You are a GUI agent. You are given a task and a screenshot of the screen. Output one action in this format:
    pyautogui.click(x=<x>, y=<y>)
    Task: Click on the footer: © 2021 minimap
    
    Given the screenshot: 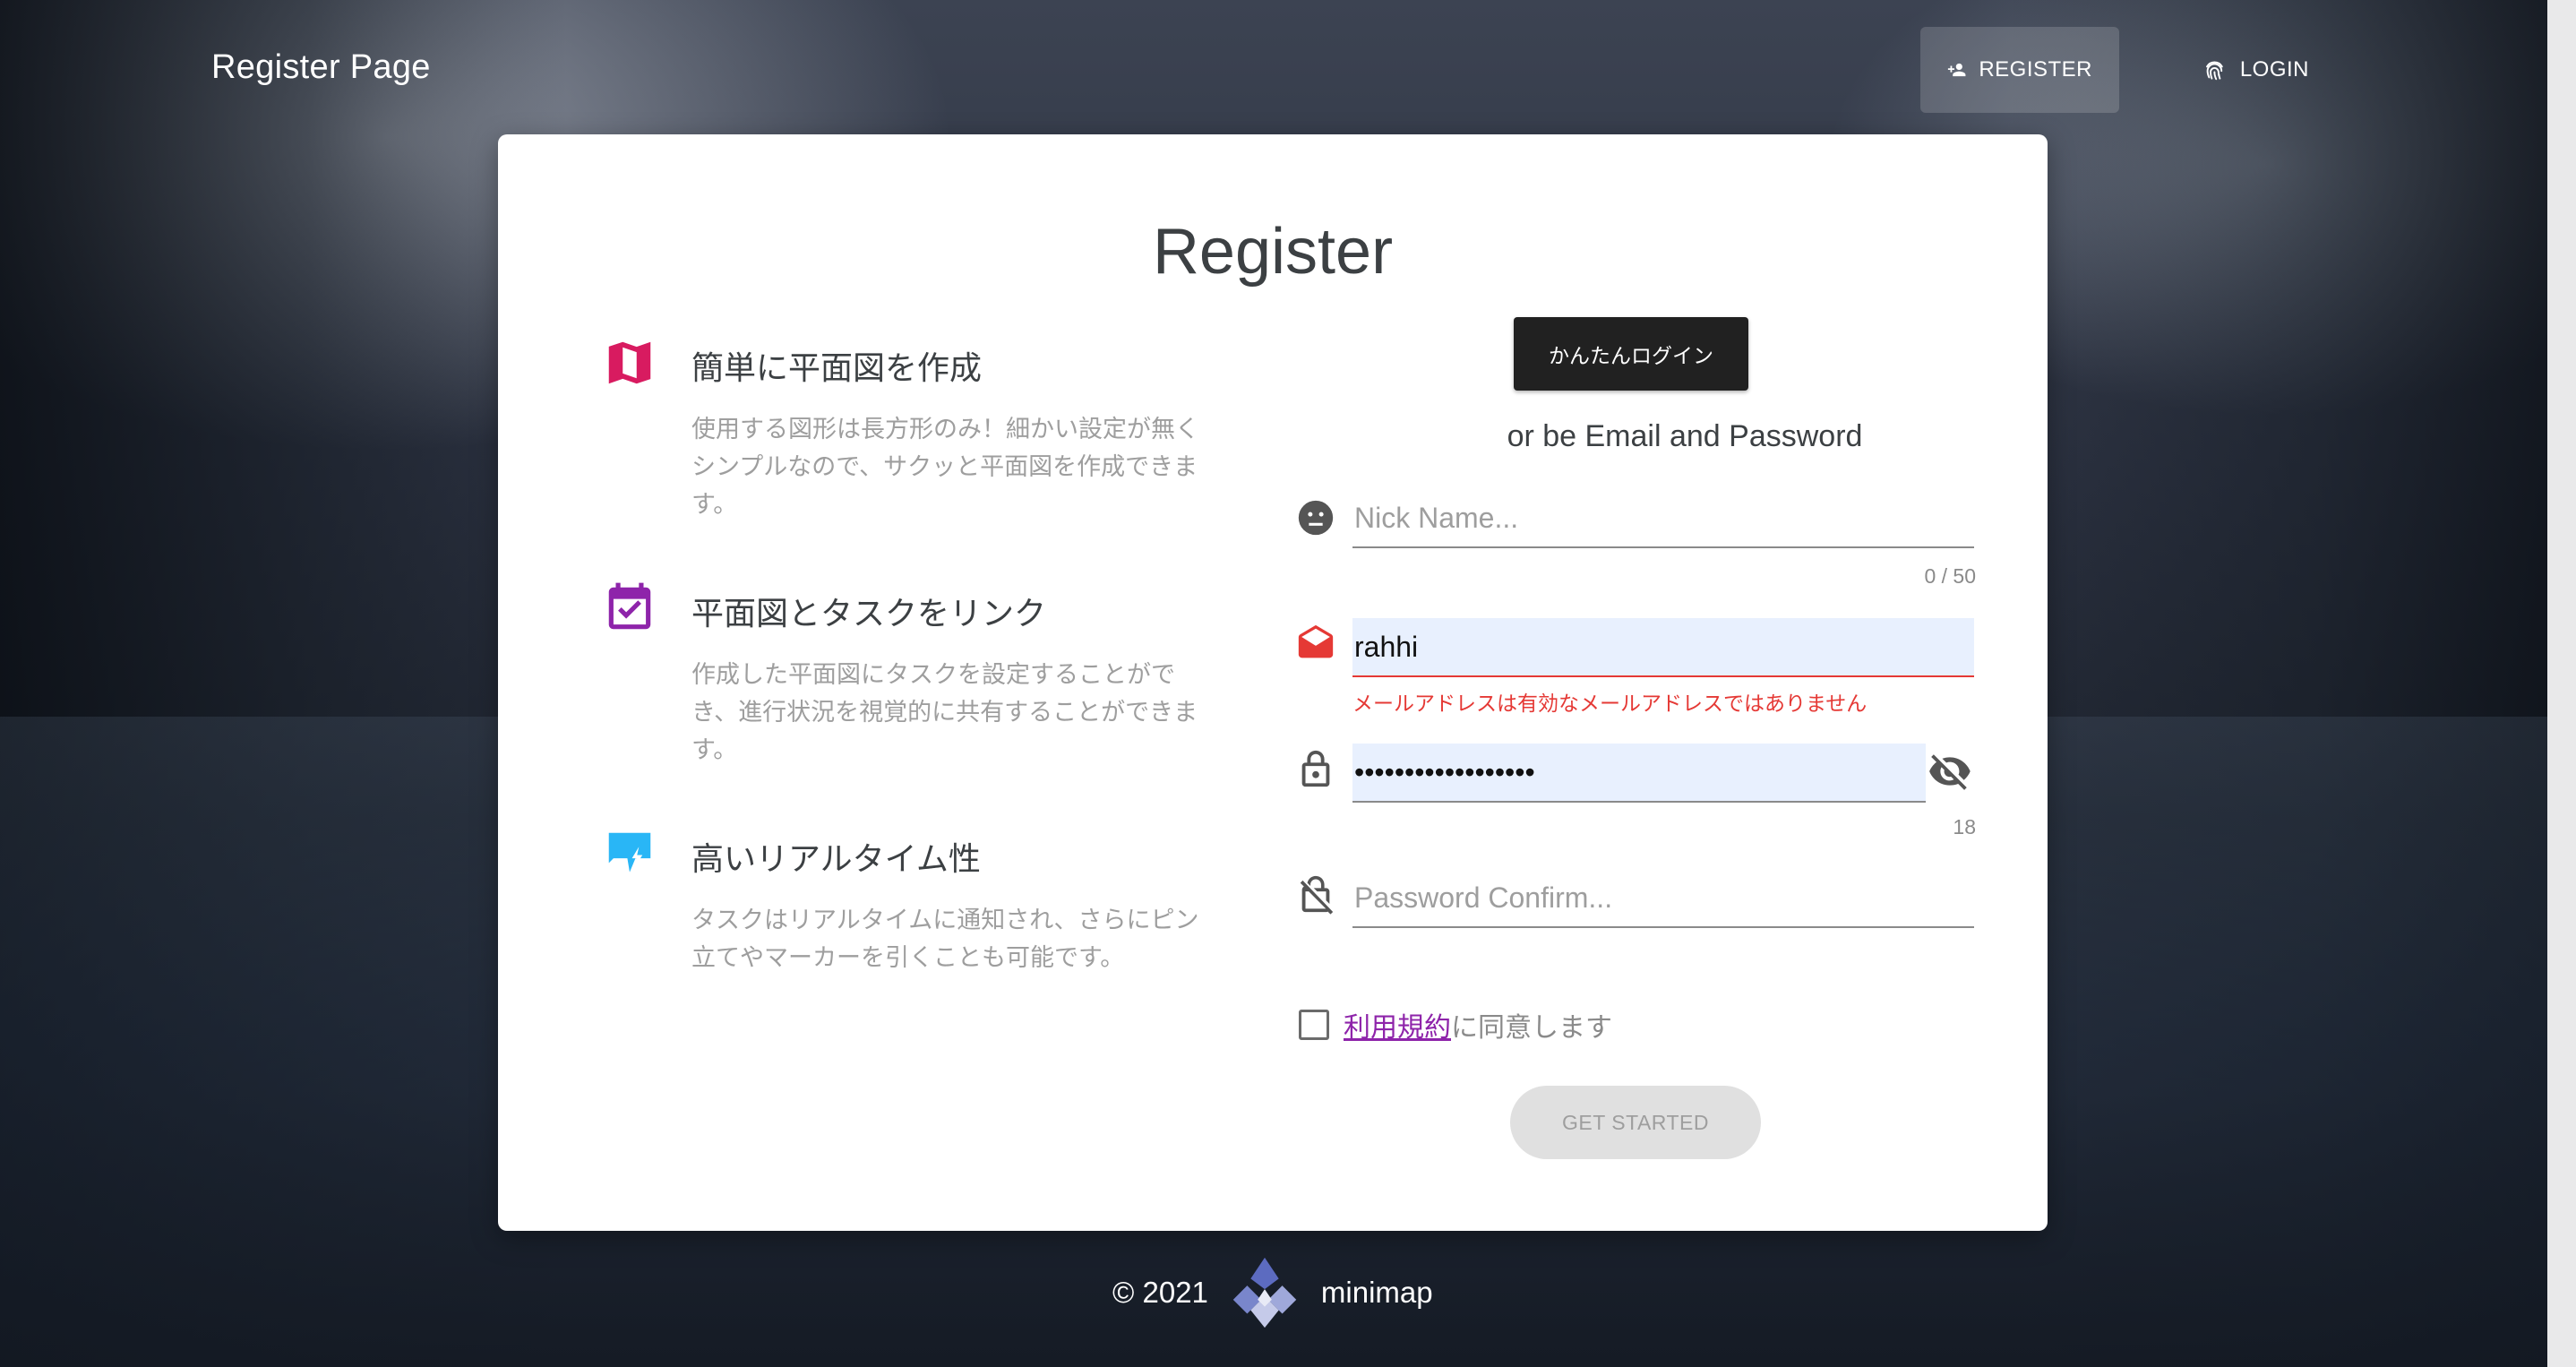 What is the action you would take?
    pyautogui.click(x=1272, y=1293)
    